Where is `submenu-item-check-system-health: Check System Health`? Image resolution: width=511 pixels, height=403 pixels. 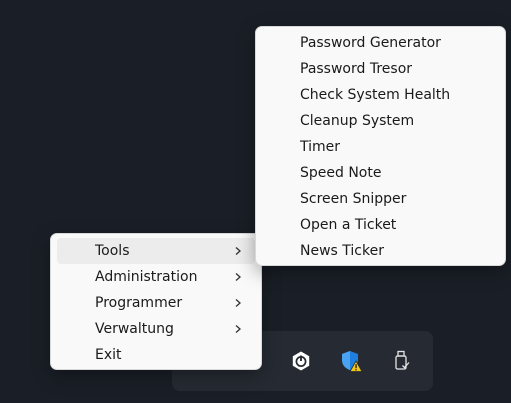 submenu-item-check-system-health: Check System Health is located at coordinates (380, 95).